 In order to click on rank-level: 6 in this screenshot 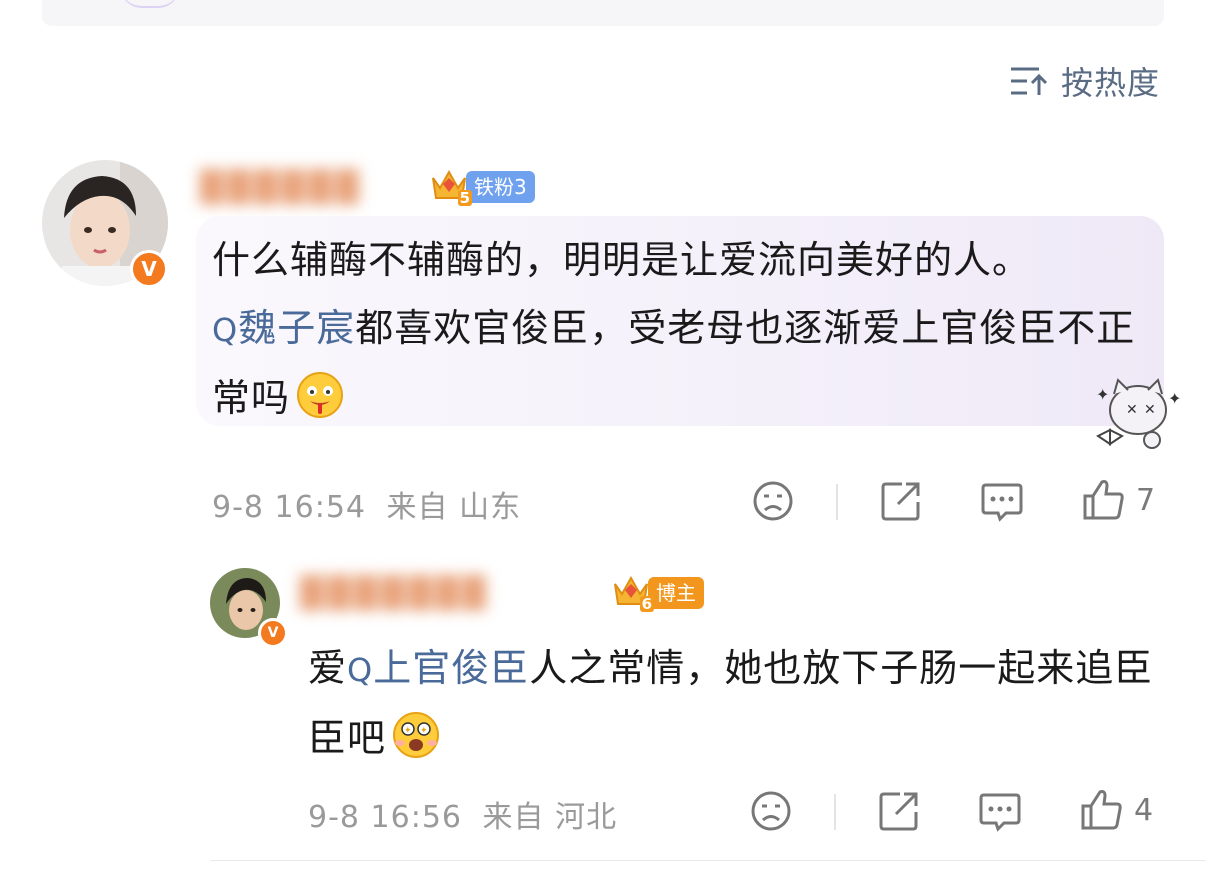, I will do `click(646, 604)`.